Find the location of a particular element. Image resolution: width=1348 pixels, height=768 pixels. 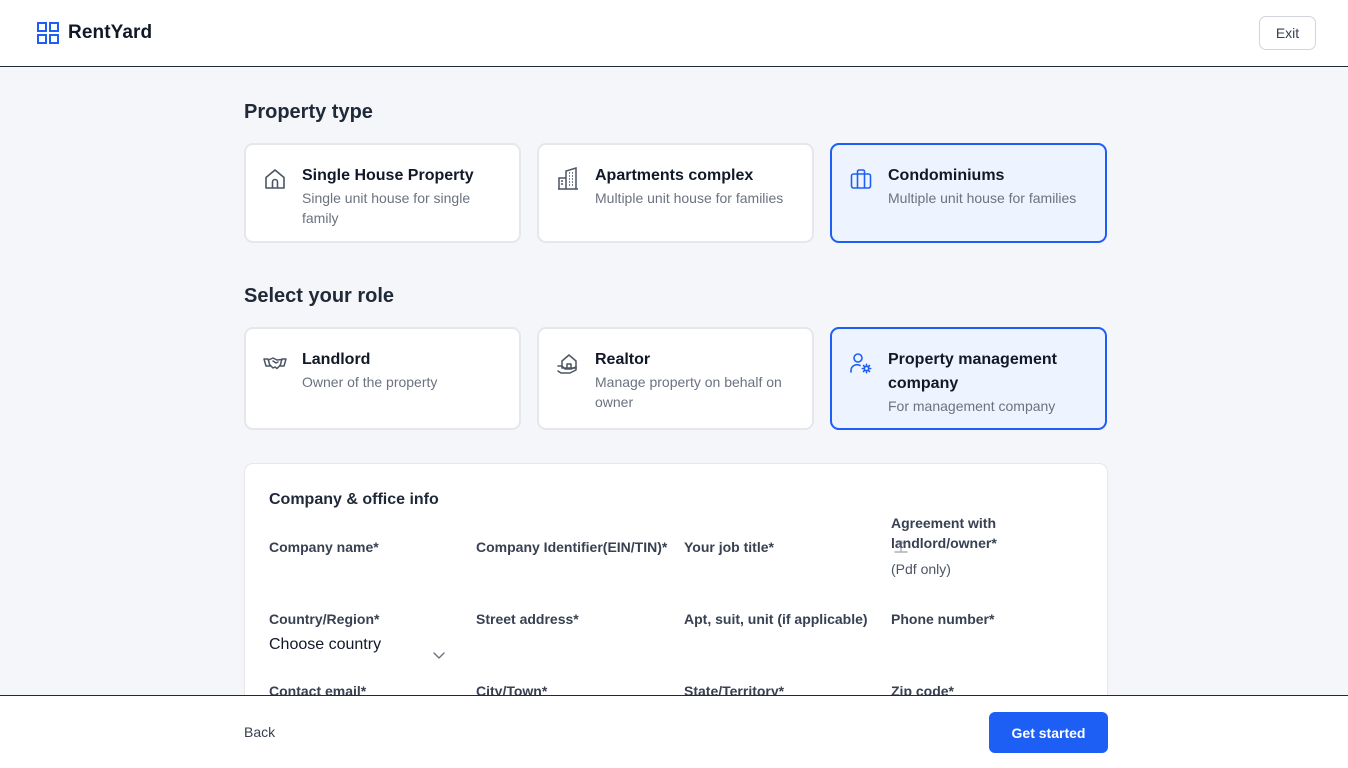

select-role-title: Select your role is located at coordinates (319, 296).